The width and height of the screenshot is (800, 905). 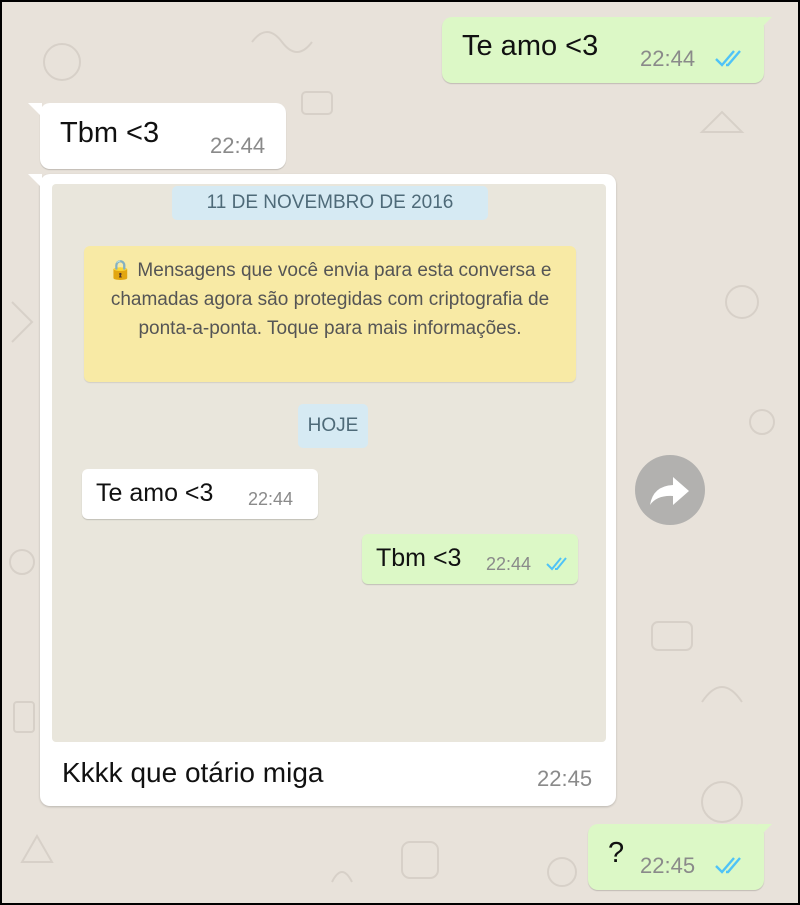 What do you see at coordinates (470, 559) in the screenshot?
I see `outgoing-message: Tbm <3 22:44` at bounding box center [470, 559].